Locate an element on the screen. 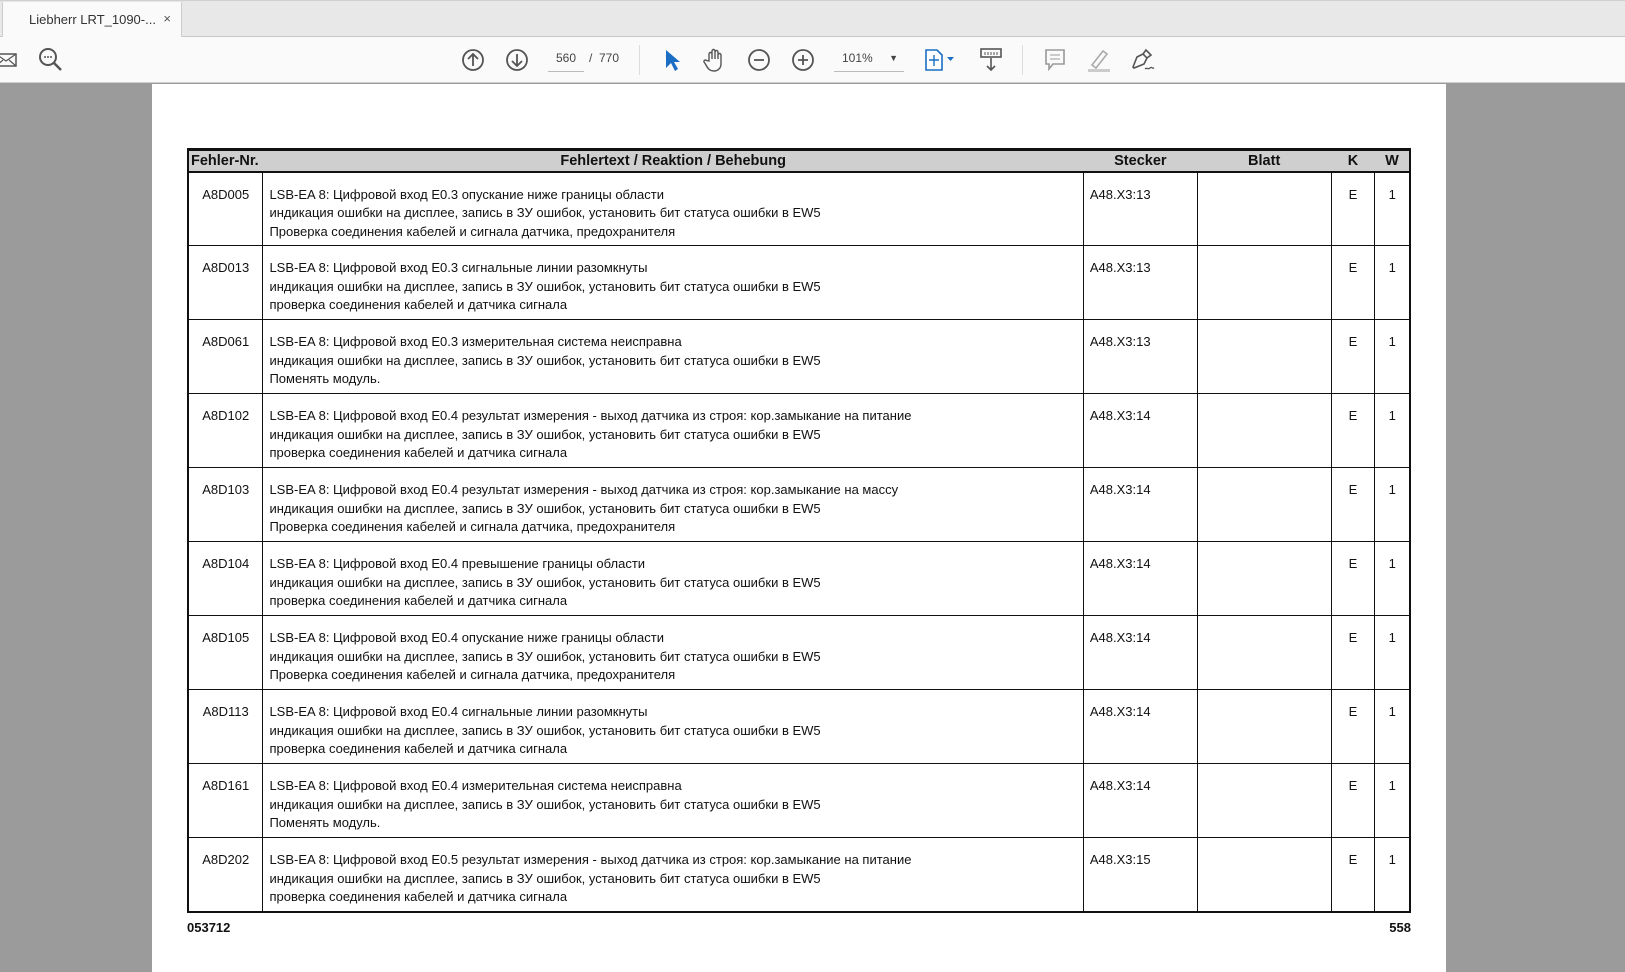 The image size is (1625, 972). scroll-mode-icon is located at coordinates (991, 60).